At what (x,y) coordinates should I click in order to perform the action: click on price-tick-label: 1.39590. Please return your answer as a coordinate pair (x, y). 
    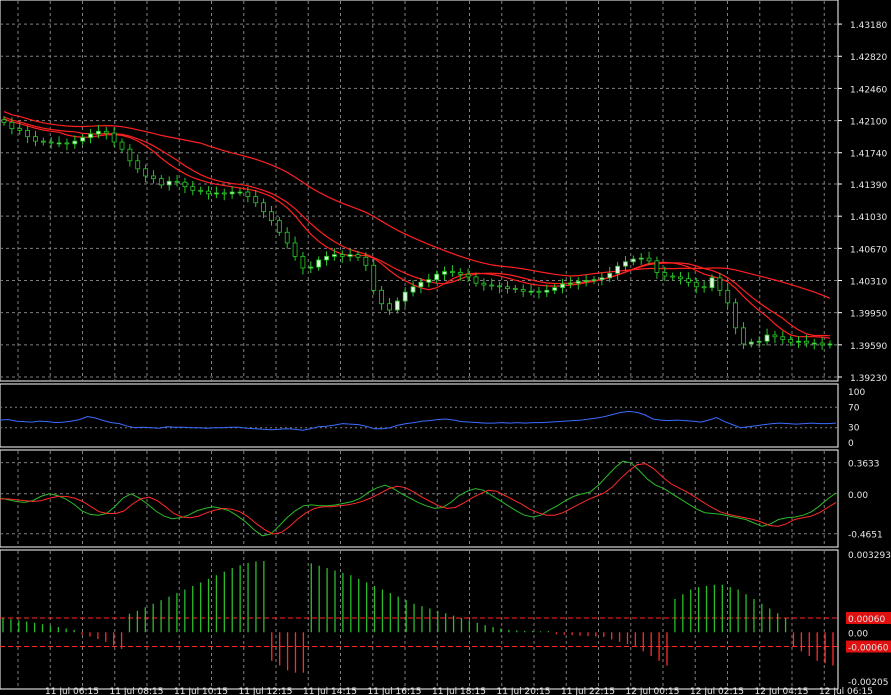
    Looking at the image, I should click on (868, 347).